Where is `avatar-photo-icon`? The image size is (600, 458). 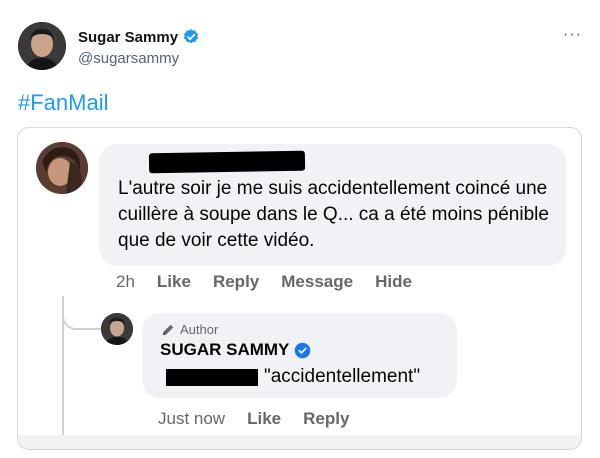 avatar-photo-icon is located at coordinates (42, 46).